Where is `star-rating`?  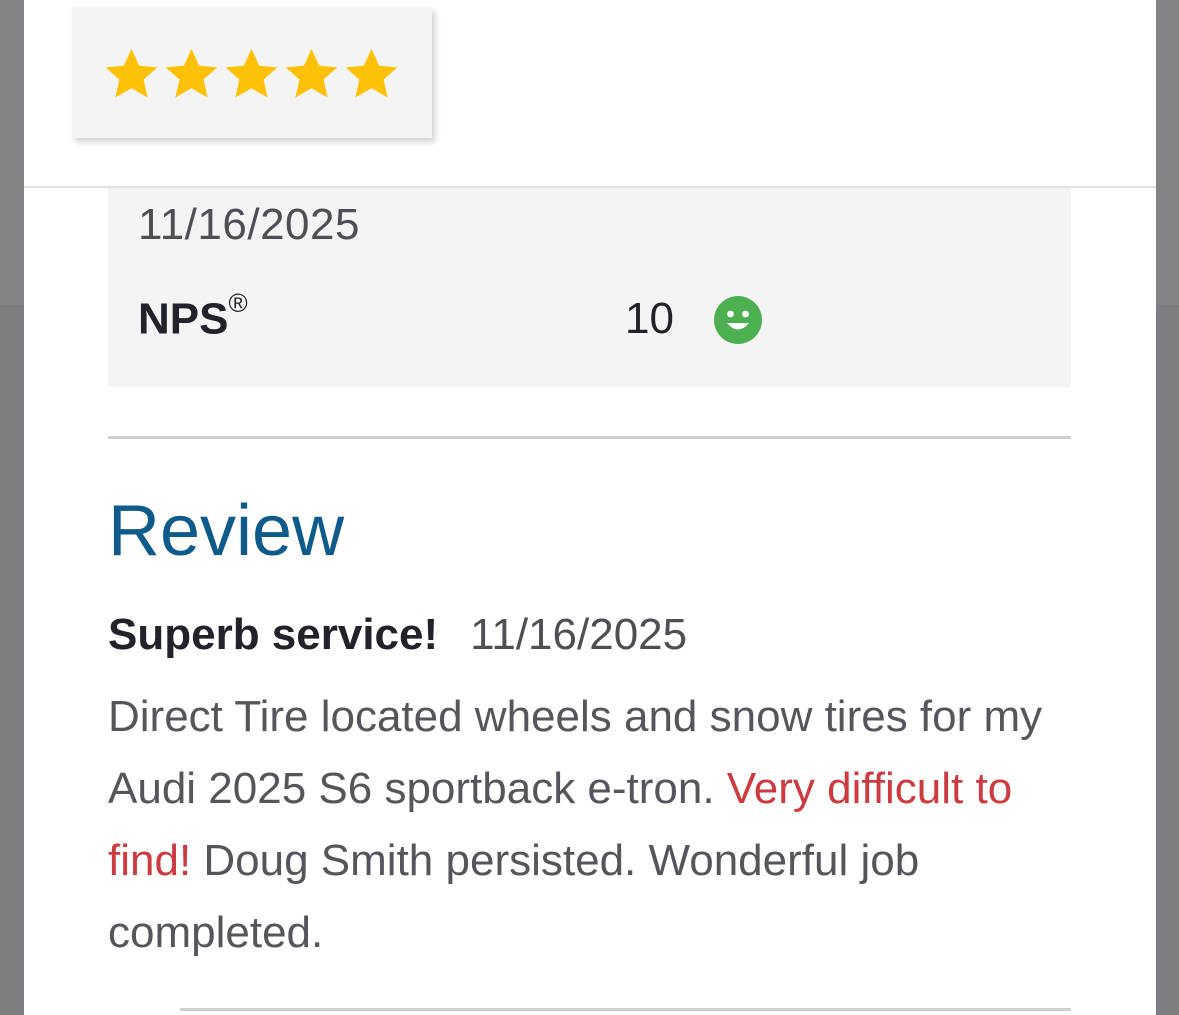 star-rating is located at coordinates (251, 74).